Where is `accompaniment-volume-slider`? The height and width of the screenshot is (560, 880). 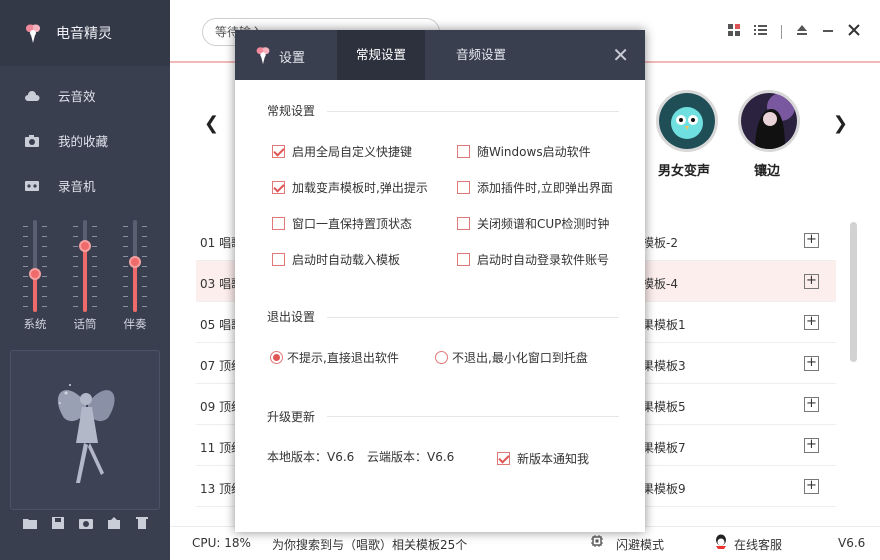
accompaniment-volume-slider is located at coordinates (135, 270).